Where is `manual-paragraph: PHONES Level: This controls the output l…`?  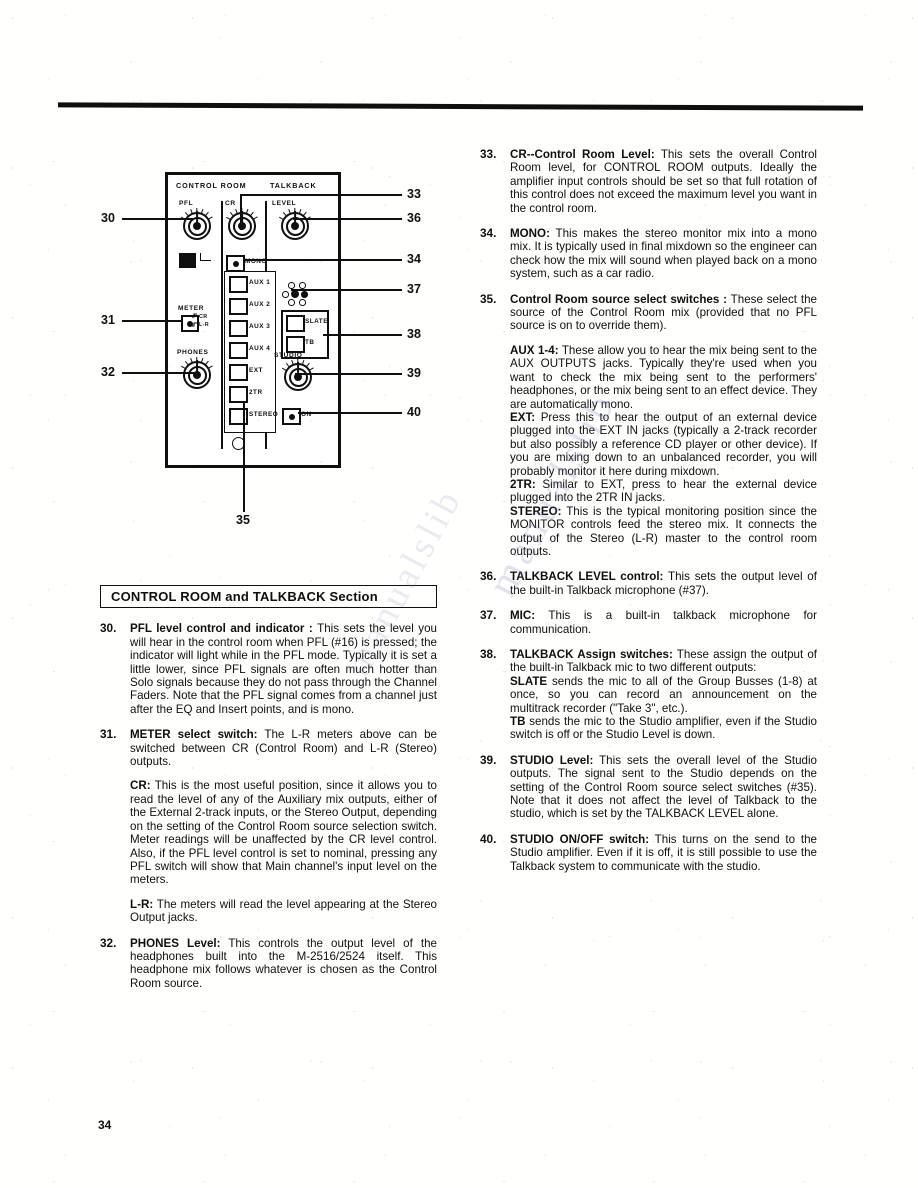
manual-paragraph: PHONES Level: This controls the output l… is located at coordinates (283, 964).